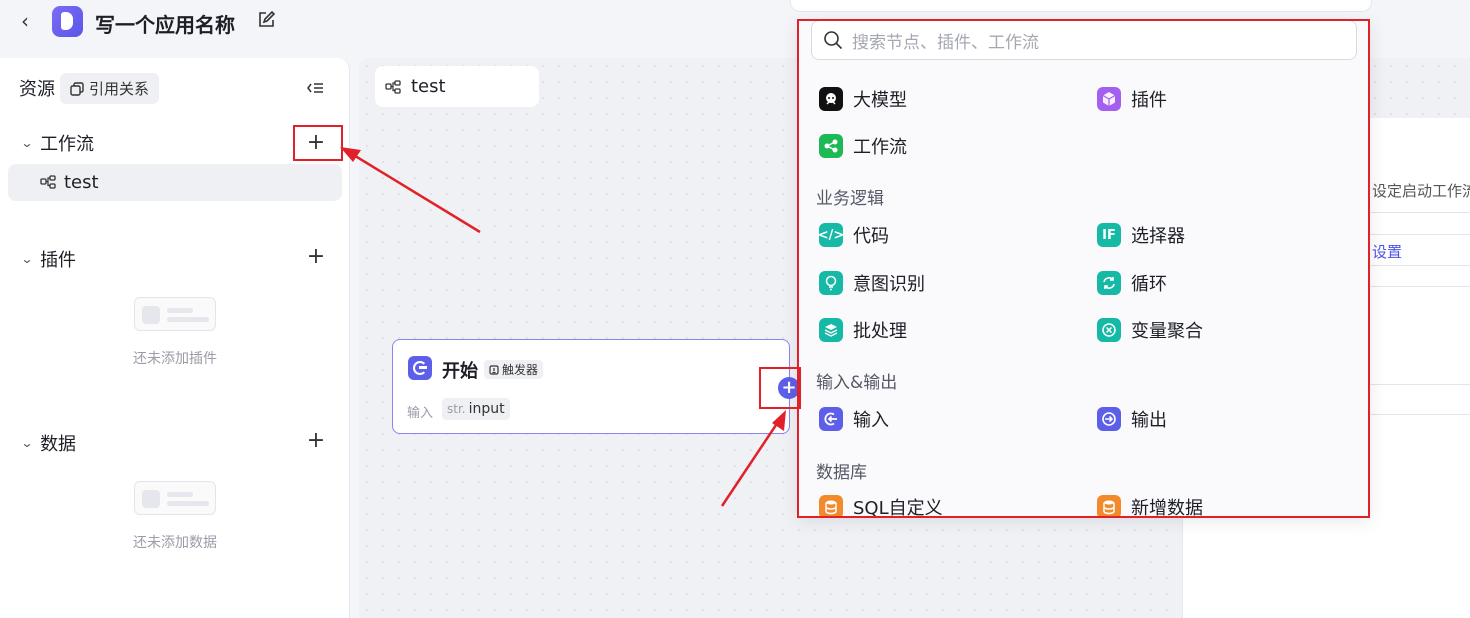 This screenshot has width=1470, height=618. What do you see at coordinates (841, 473) in the screenshot?
I see `category-database: 数据库` at bounding box center [841, 473].